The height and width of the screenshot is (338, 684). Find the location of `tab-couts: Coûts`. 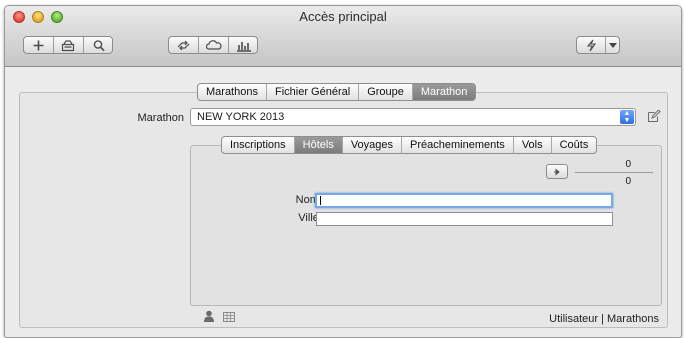

tab-couts: Coûts is located at coordinates (574, 145).